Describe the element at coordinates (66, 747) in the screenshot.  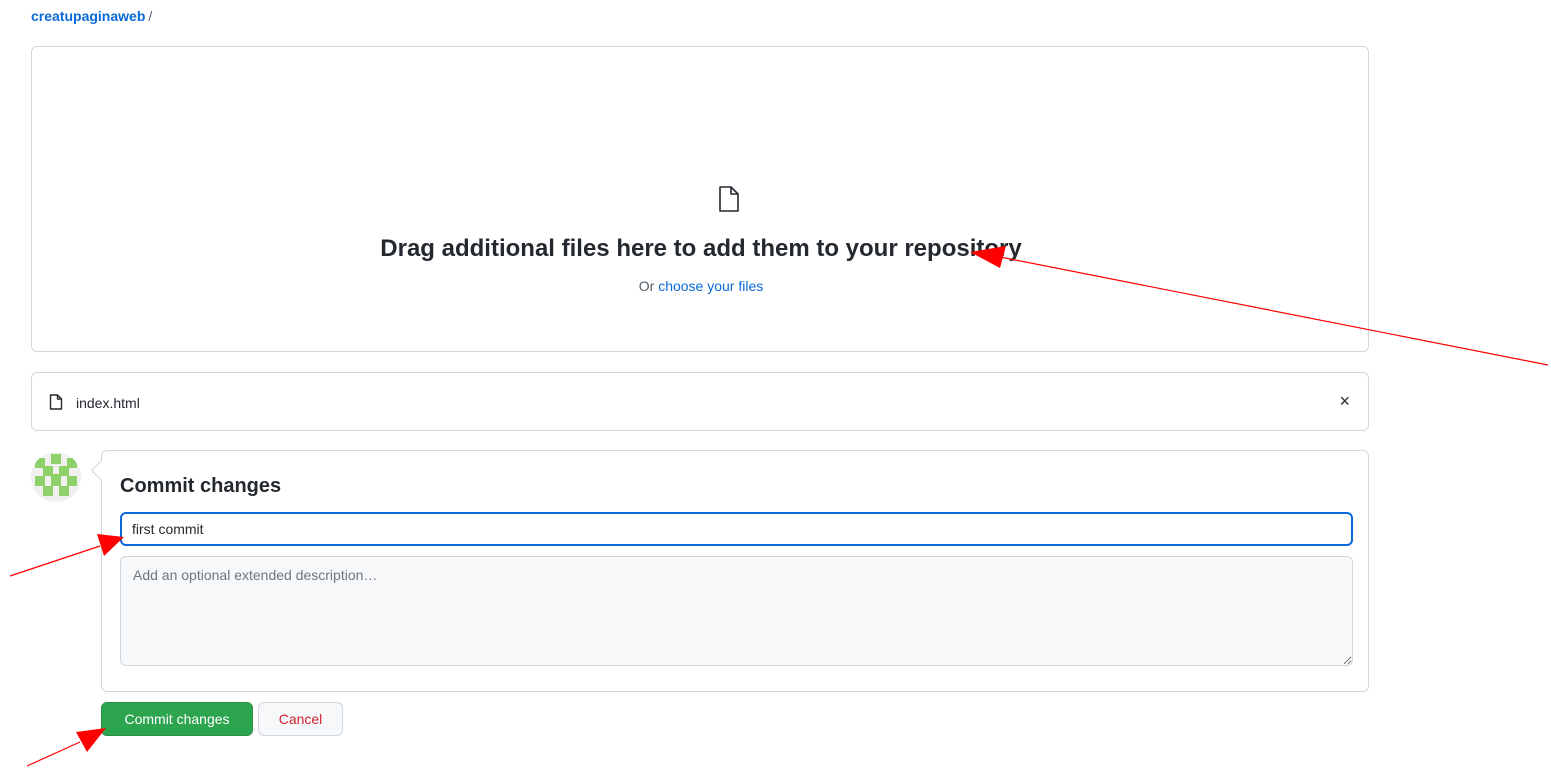
I see `annotation-arrow-commit` at that location.